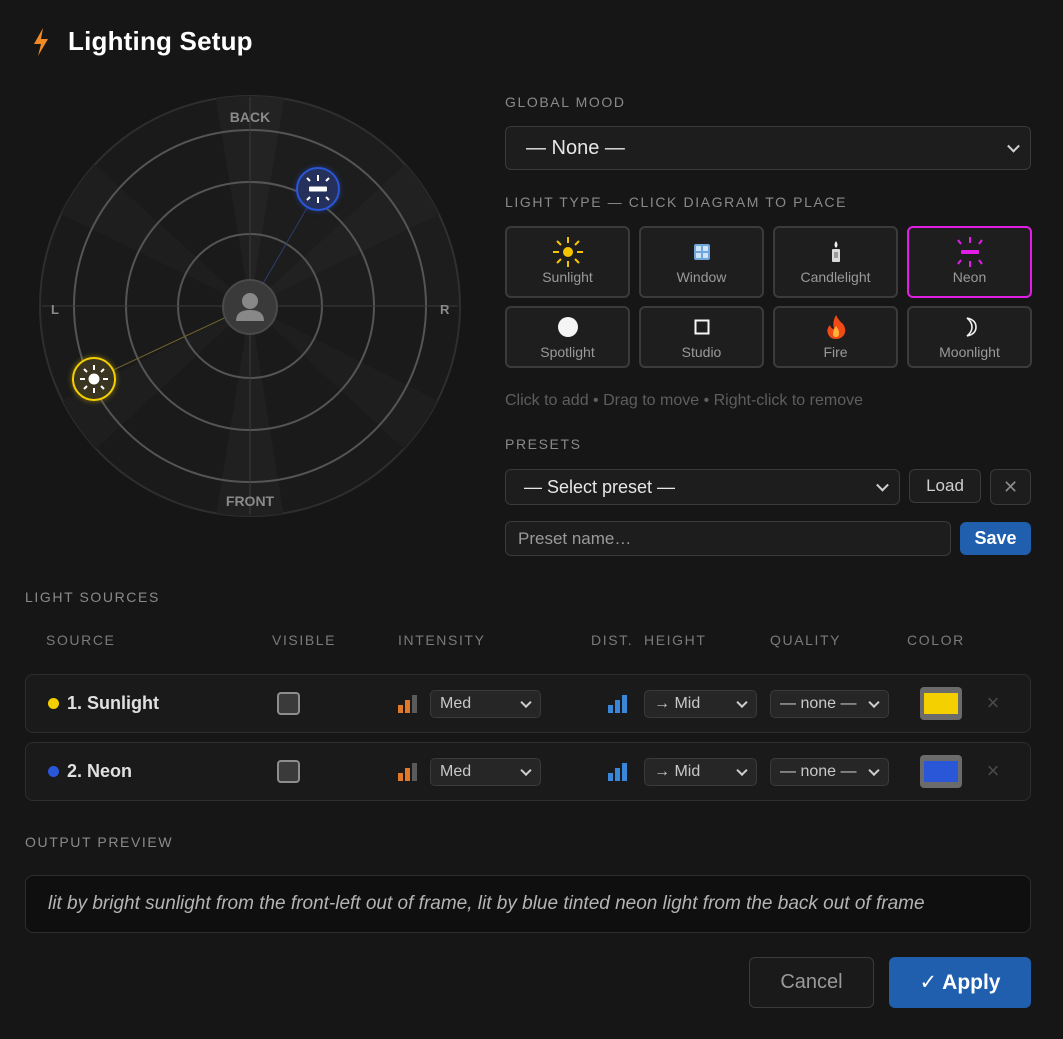 Image resolution: width=1063 pixels, height=1039 pixels. I want to click on apply-button: ✓ Apply, so click(960, 982).